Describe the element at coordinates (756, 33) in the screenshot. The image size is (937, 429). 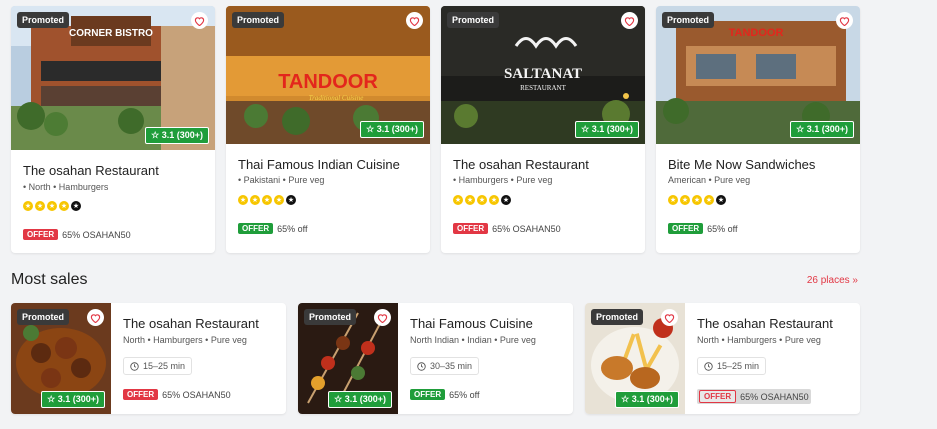
I see `tandoor-sign-2: TANDOOR` at that location.